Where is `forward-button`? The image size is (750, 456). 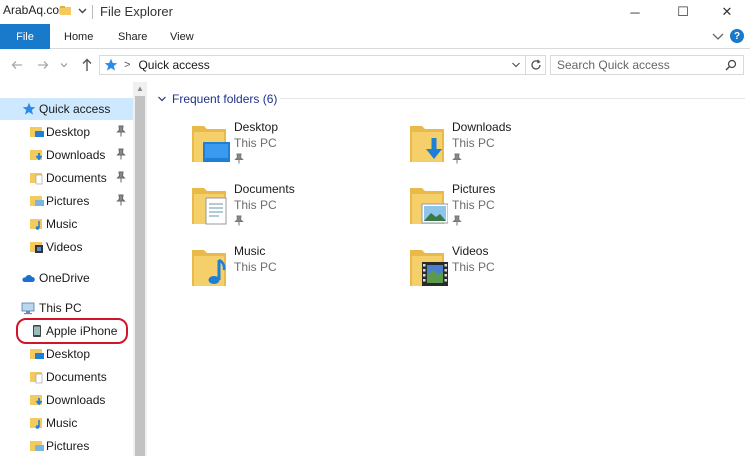 forward-button is located at coordinates (43, 65).